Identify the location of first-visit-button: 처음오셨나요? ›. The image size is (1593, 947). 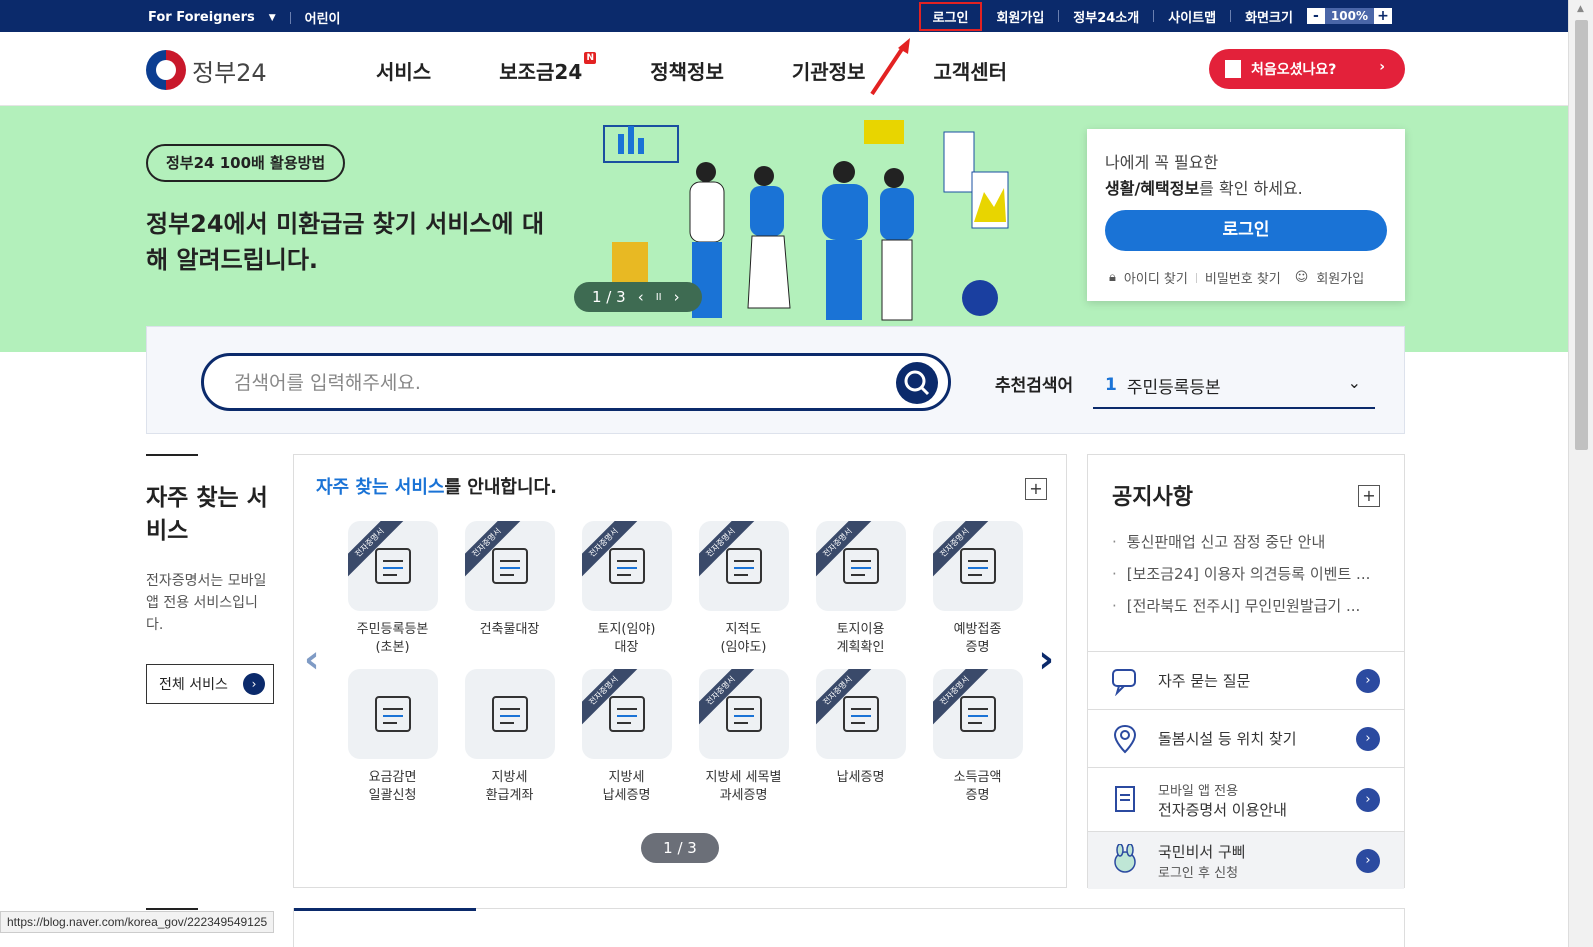
(1307, 69).